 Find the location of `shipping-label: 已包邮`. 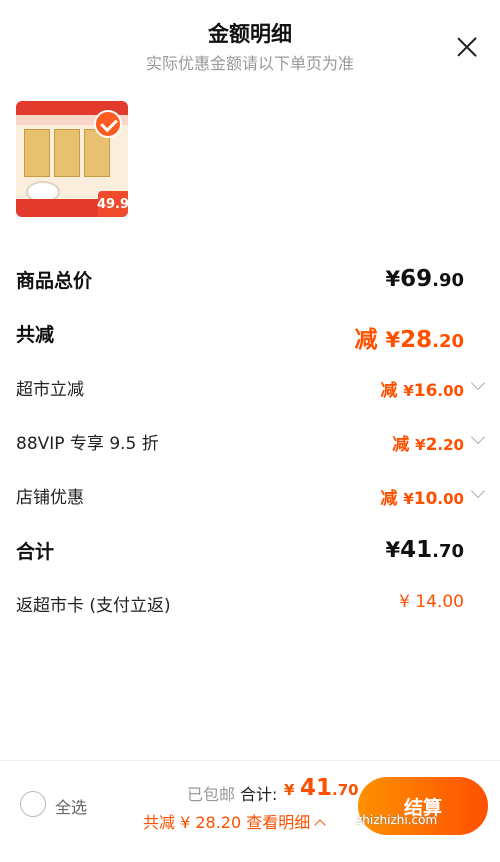

shipping-label: 已包邮 is located at coordinates (211, 794).